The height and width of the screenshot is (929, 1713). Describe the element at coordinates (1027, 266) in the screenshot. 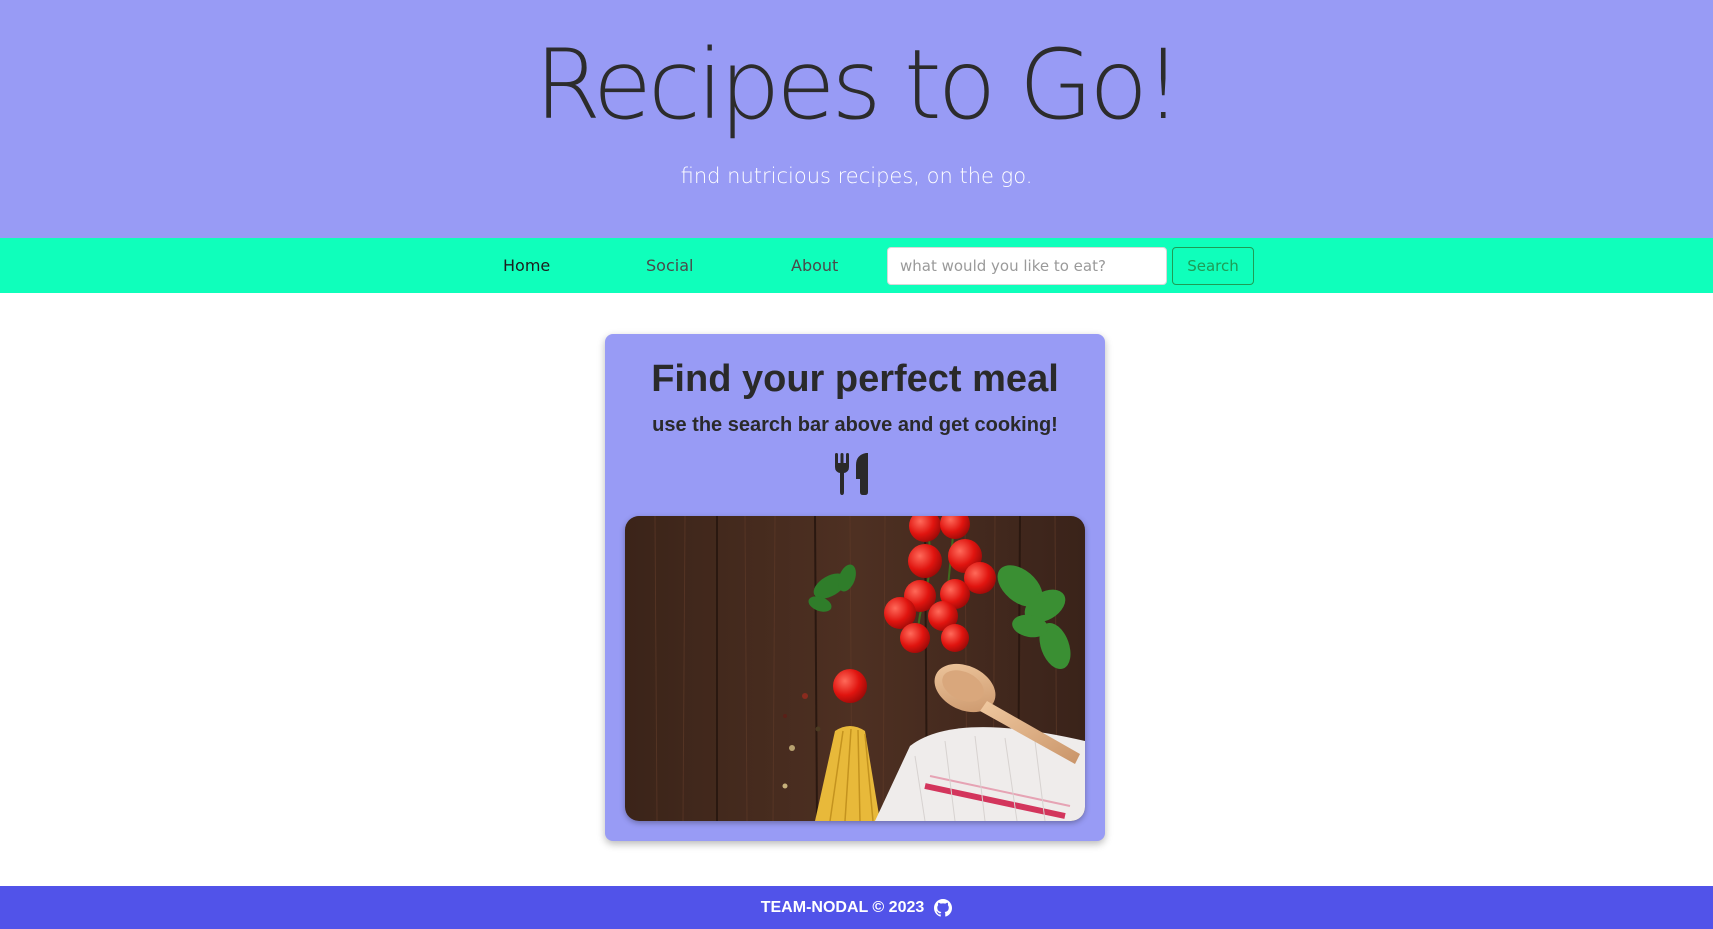

I see `search-input` at that location.